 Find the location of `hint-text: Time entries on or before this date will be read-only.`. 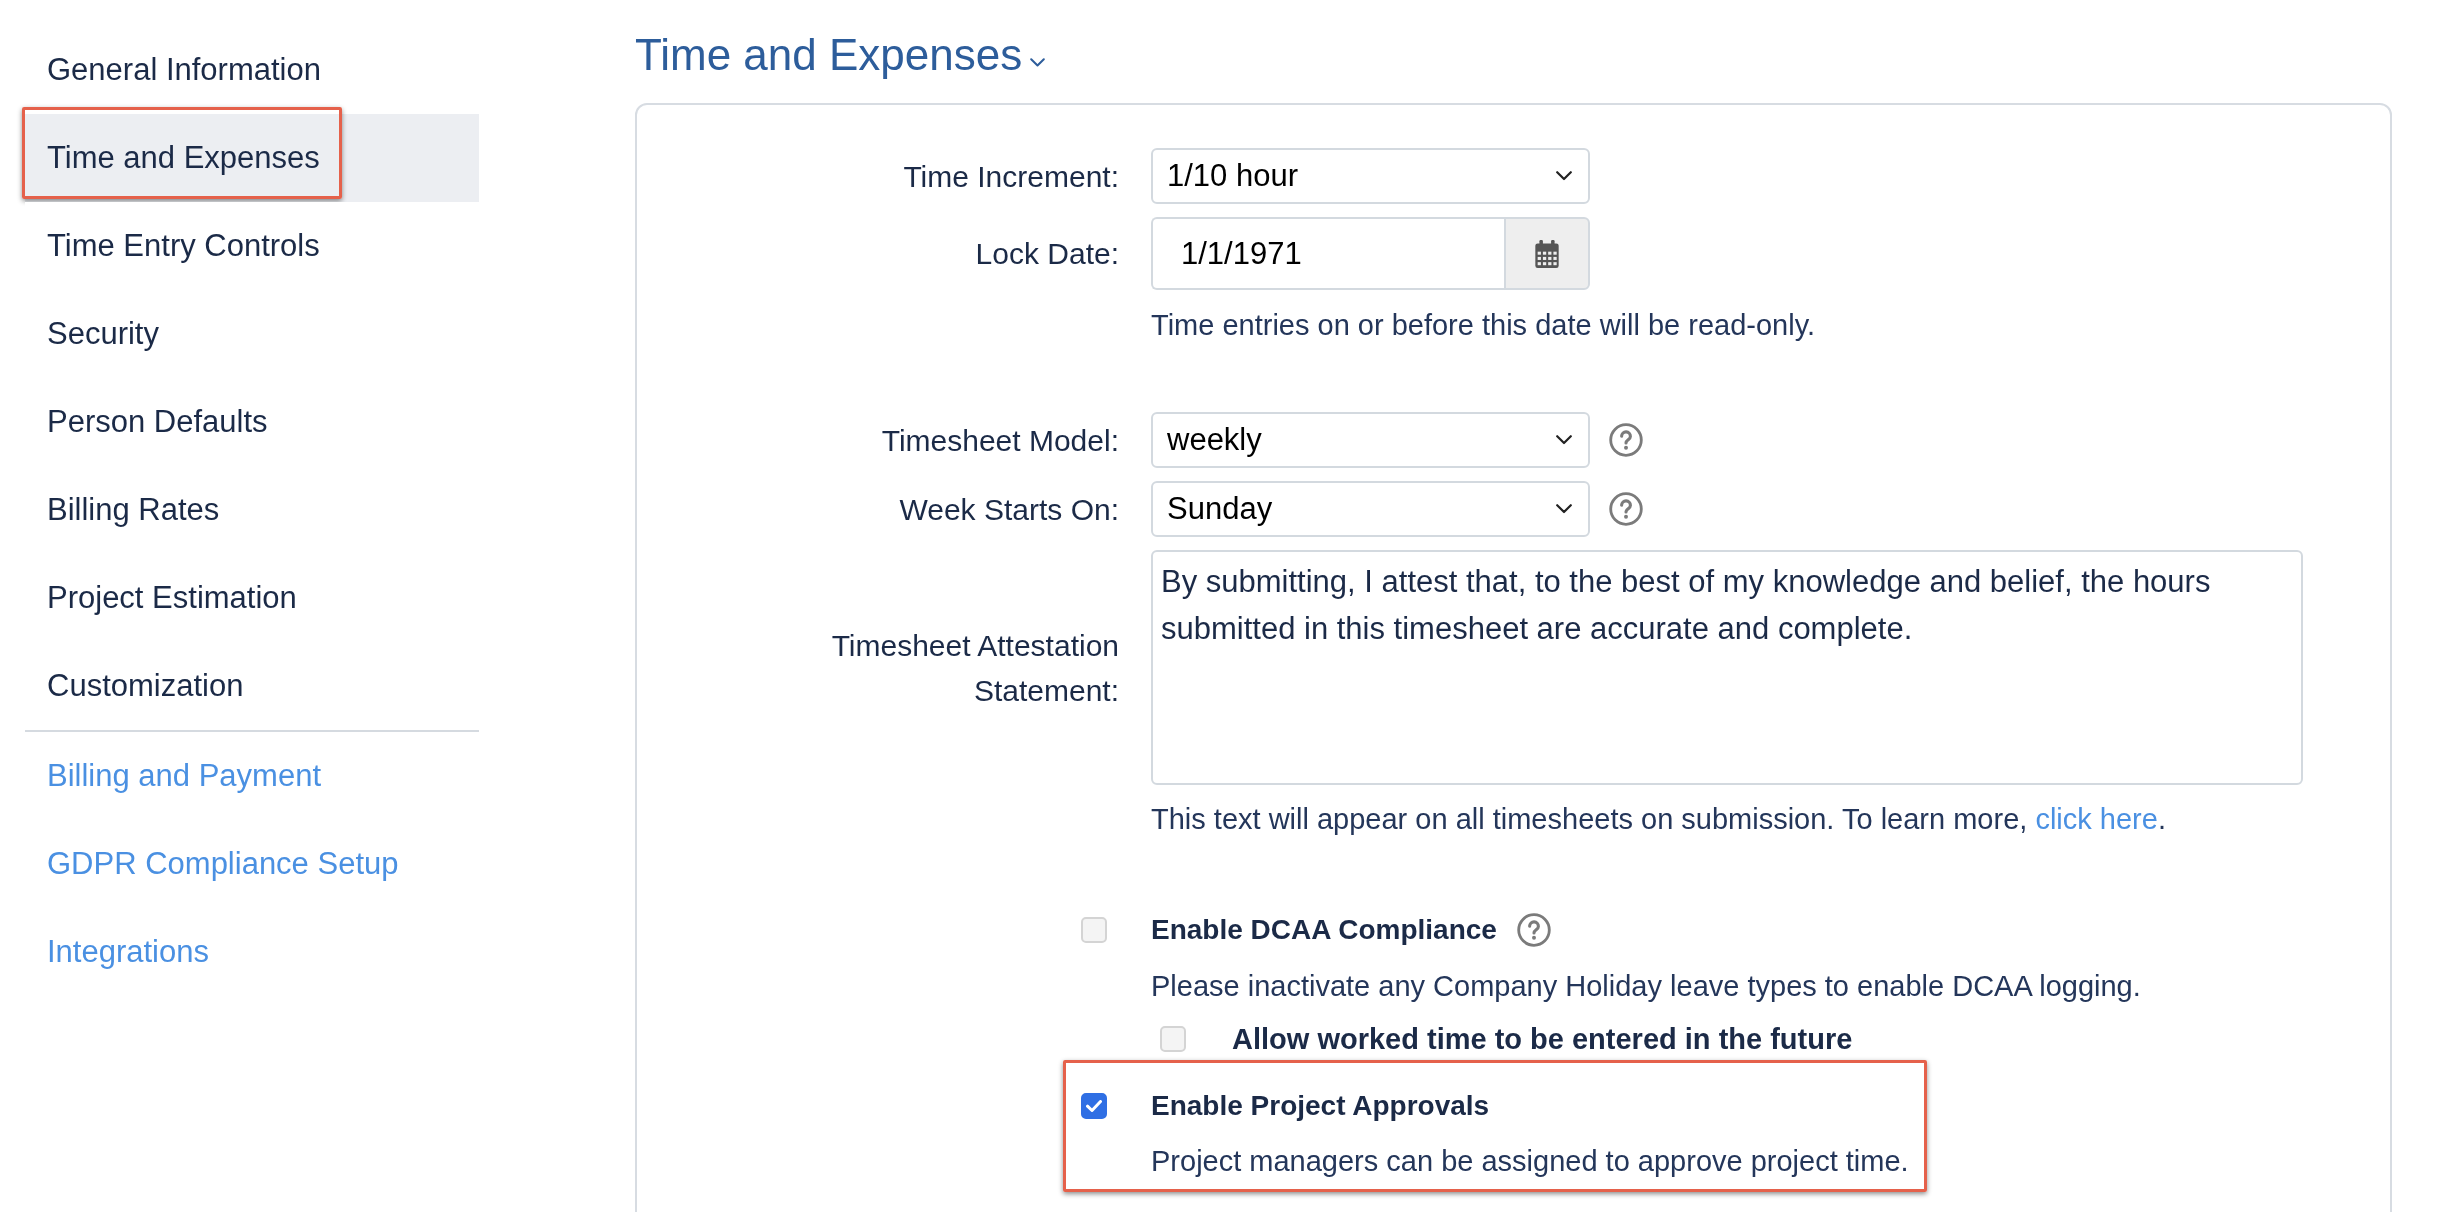

hint-text: Time entries on or before this date will be read-only. is located at coordinates (1484, 325).